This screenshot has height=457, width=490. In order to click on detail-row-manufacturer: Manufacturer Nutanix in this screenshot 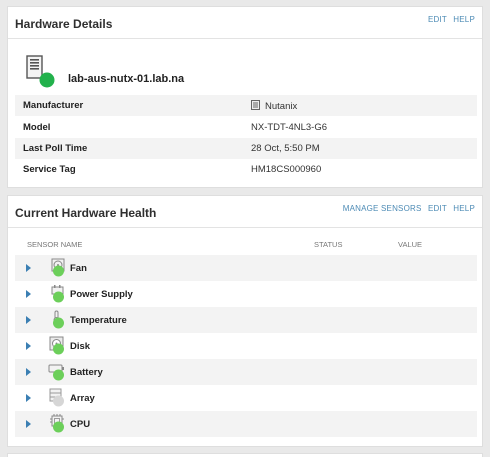, I will do `click(246, 105)`.